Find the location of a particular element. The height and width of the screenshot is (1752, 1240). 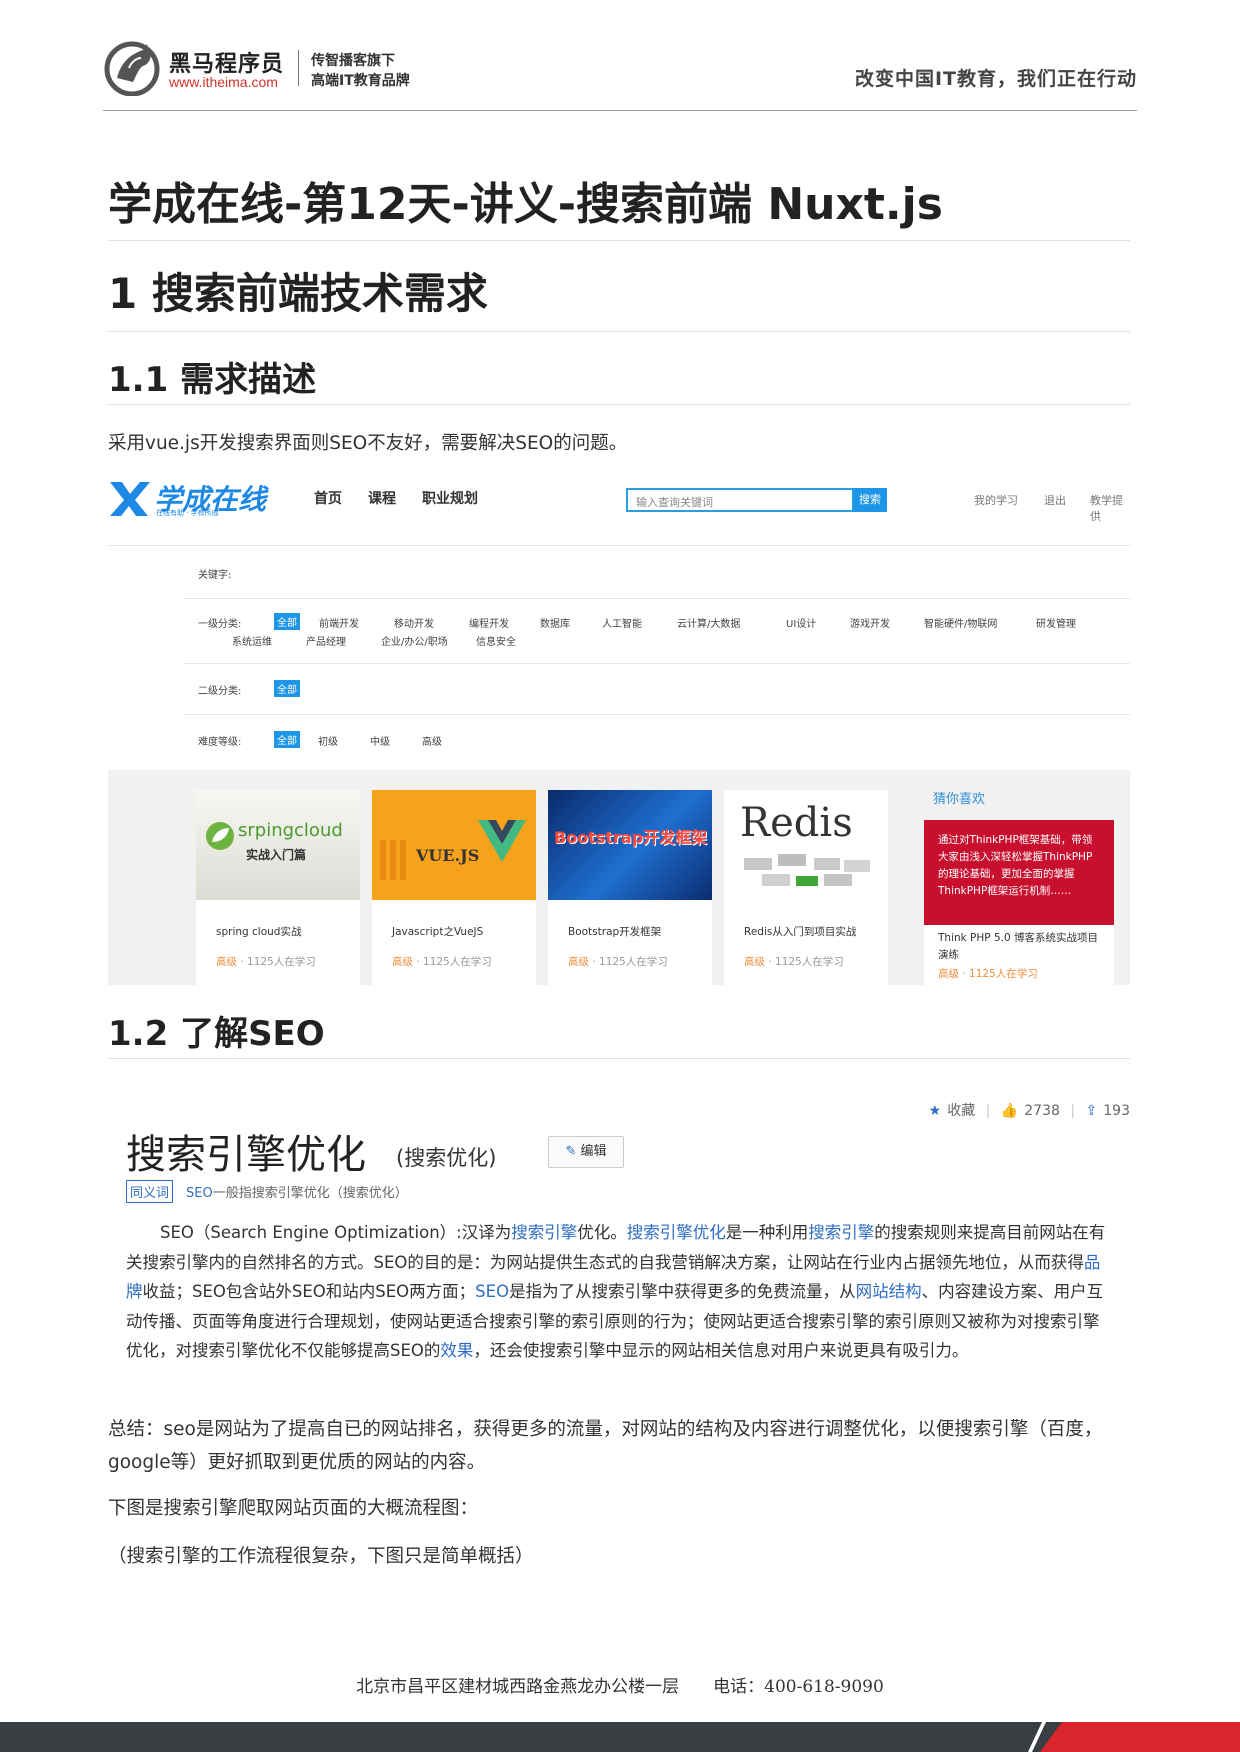

synonym-line: SEO一般指搜索引擎优化（搜索优化） is located at coordinates (297, 1191).